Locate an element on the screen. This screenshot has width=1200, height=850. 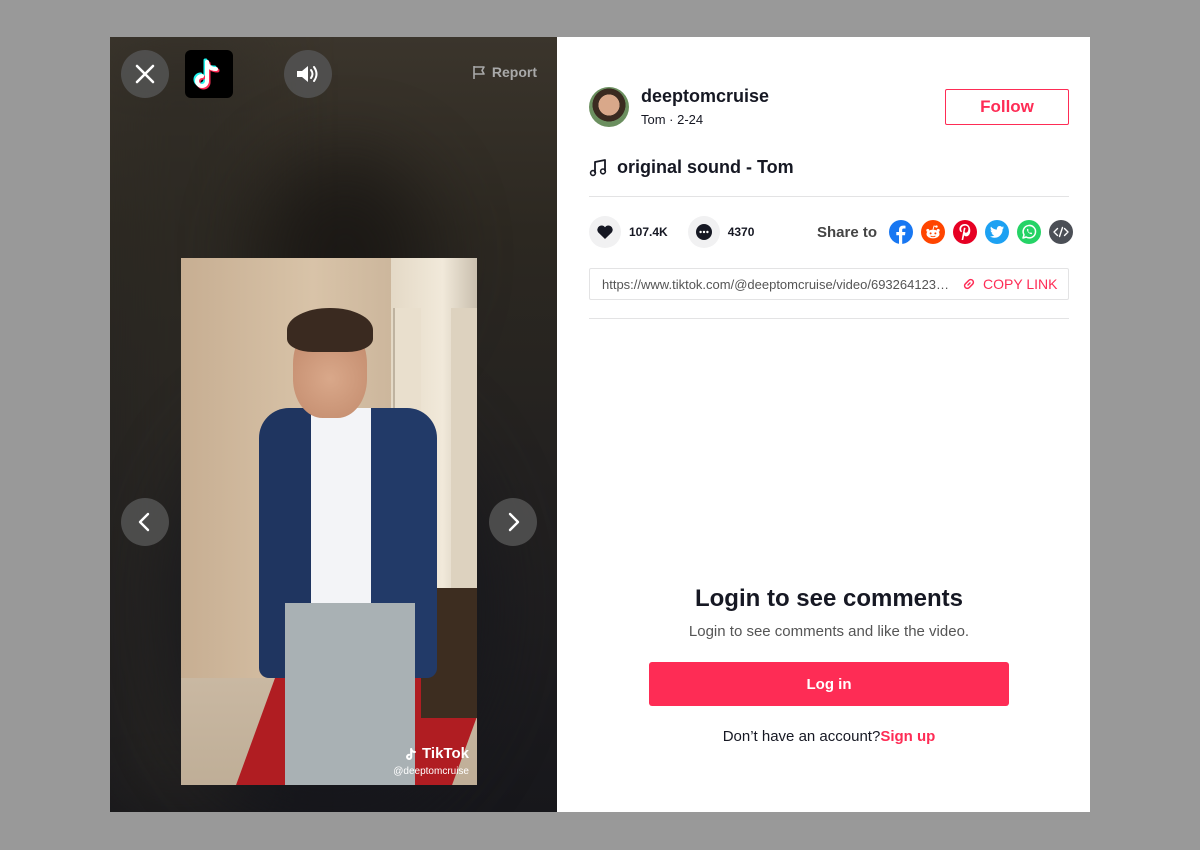
pinterest-icon is located at coordinates (965, 232).